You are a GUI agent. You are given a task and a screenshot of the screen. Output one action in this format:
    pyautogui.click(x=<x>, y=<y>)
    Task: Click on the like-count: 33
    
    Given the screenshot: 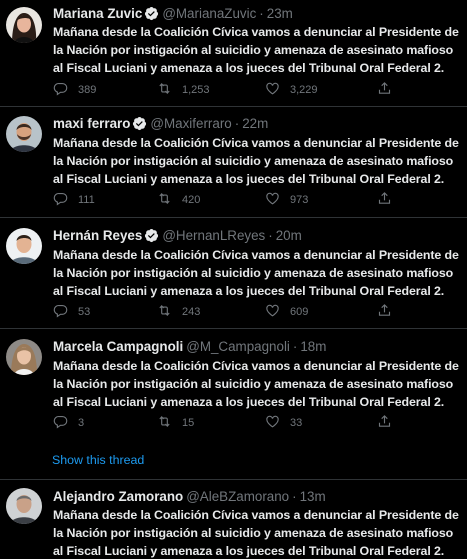 What is the action you would take?
    pyautogui.click(x=296, y=423)
    